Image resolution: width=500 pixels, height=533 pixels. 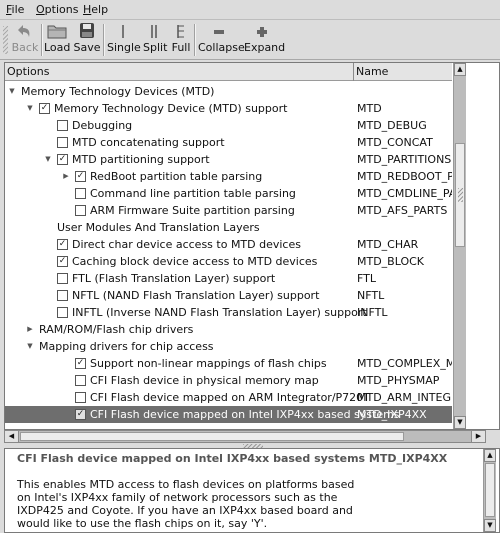 I want to click on split-view-button: Split, so click(x=155, y=40).